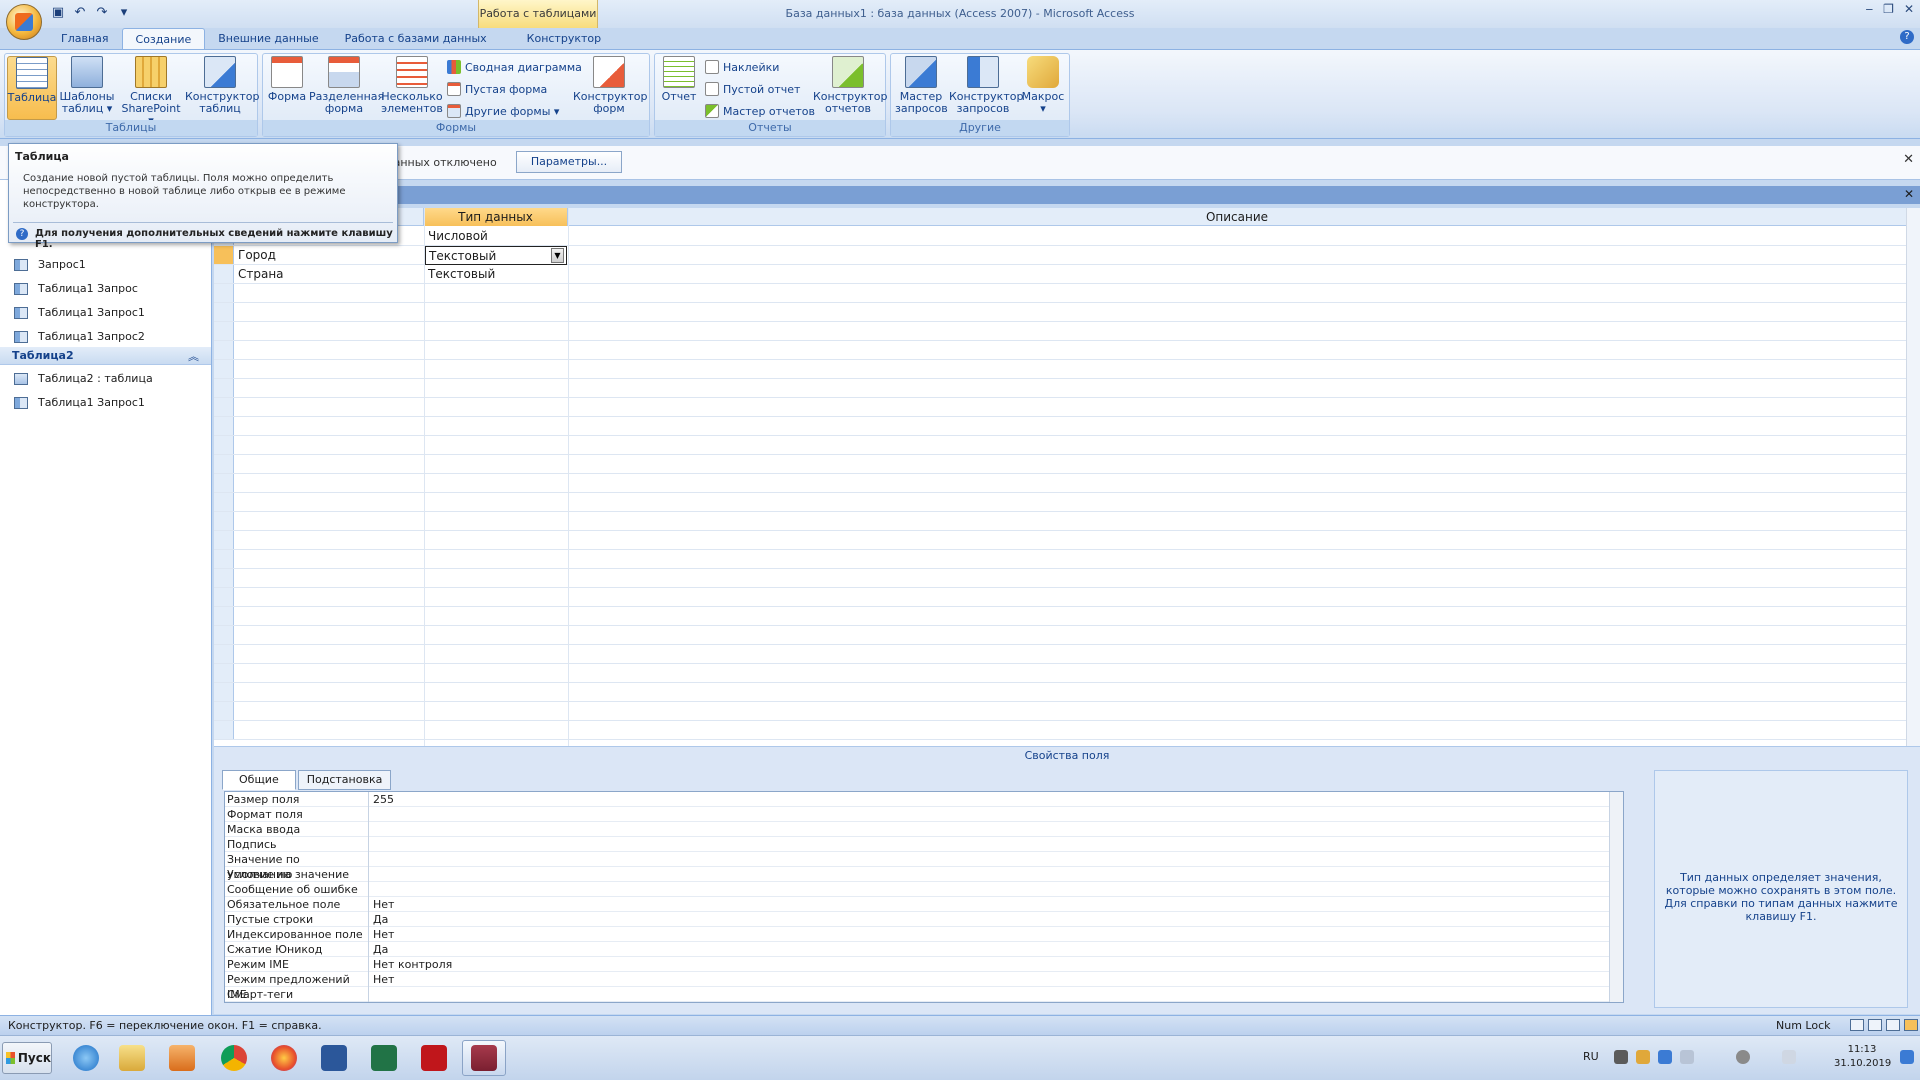  What do you see at coordinates (83, 378) in the screenshot?
I see `nav-item-table2: Таблица2 : таблица` at bounding box center [83, 378].